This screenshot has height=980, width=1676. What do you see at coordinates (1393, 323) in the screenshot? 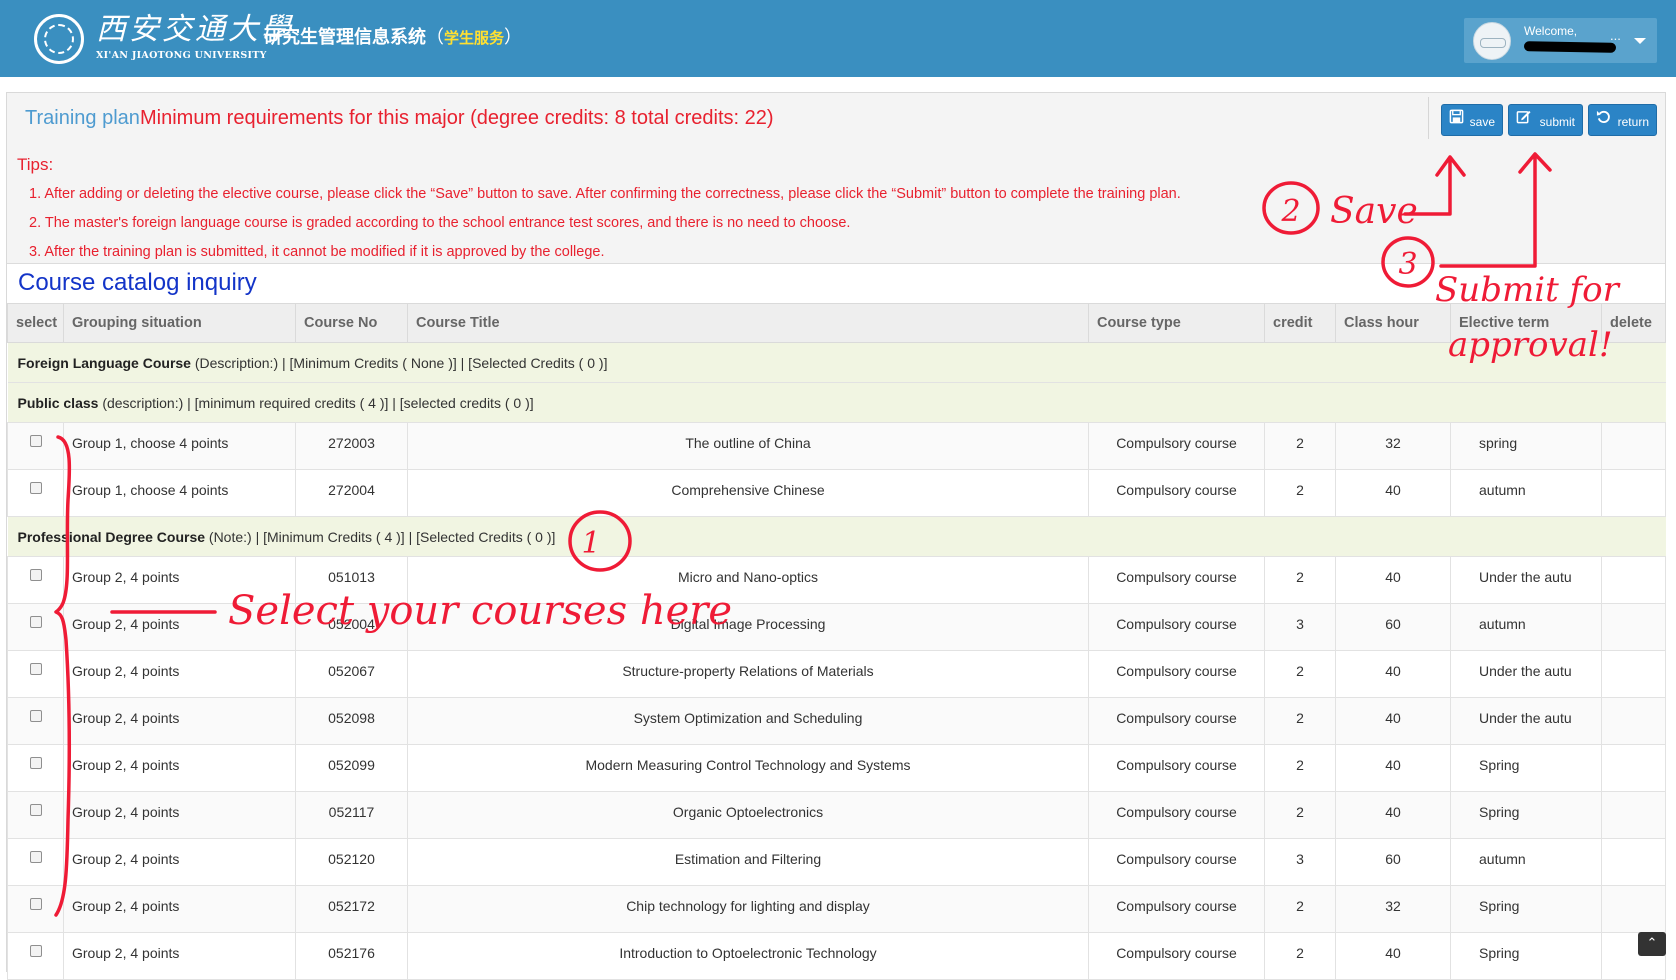
I see `column-header-class-hour: Class hour` at bounding box center [1393, 323].